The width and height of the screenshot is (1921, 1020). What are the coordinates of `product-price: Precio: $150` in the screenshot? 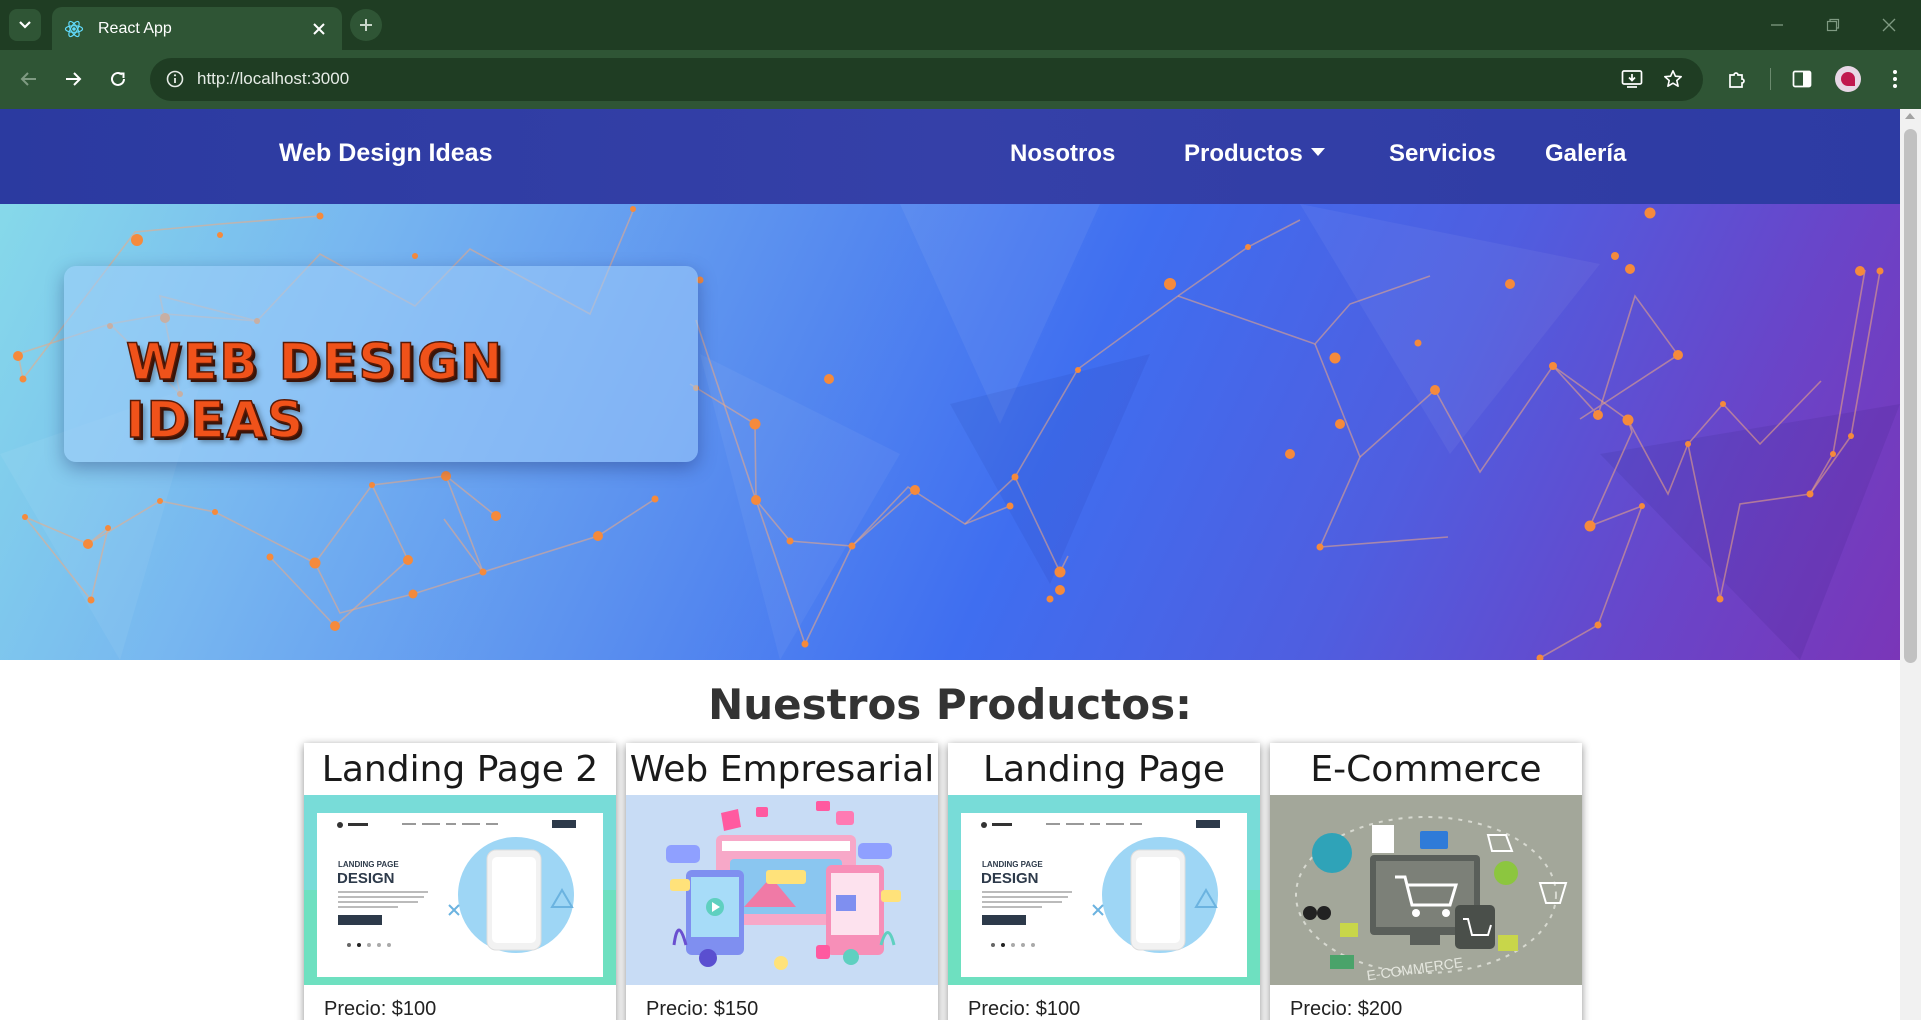 It's located at (702, 1009).